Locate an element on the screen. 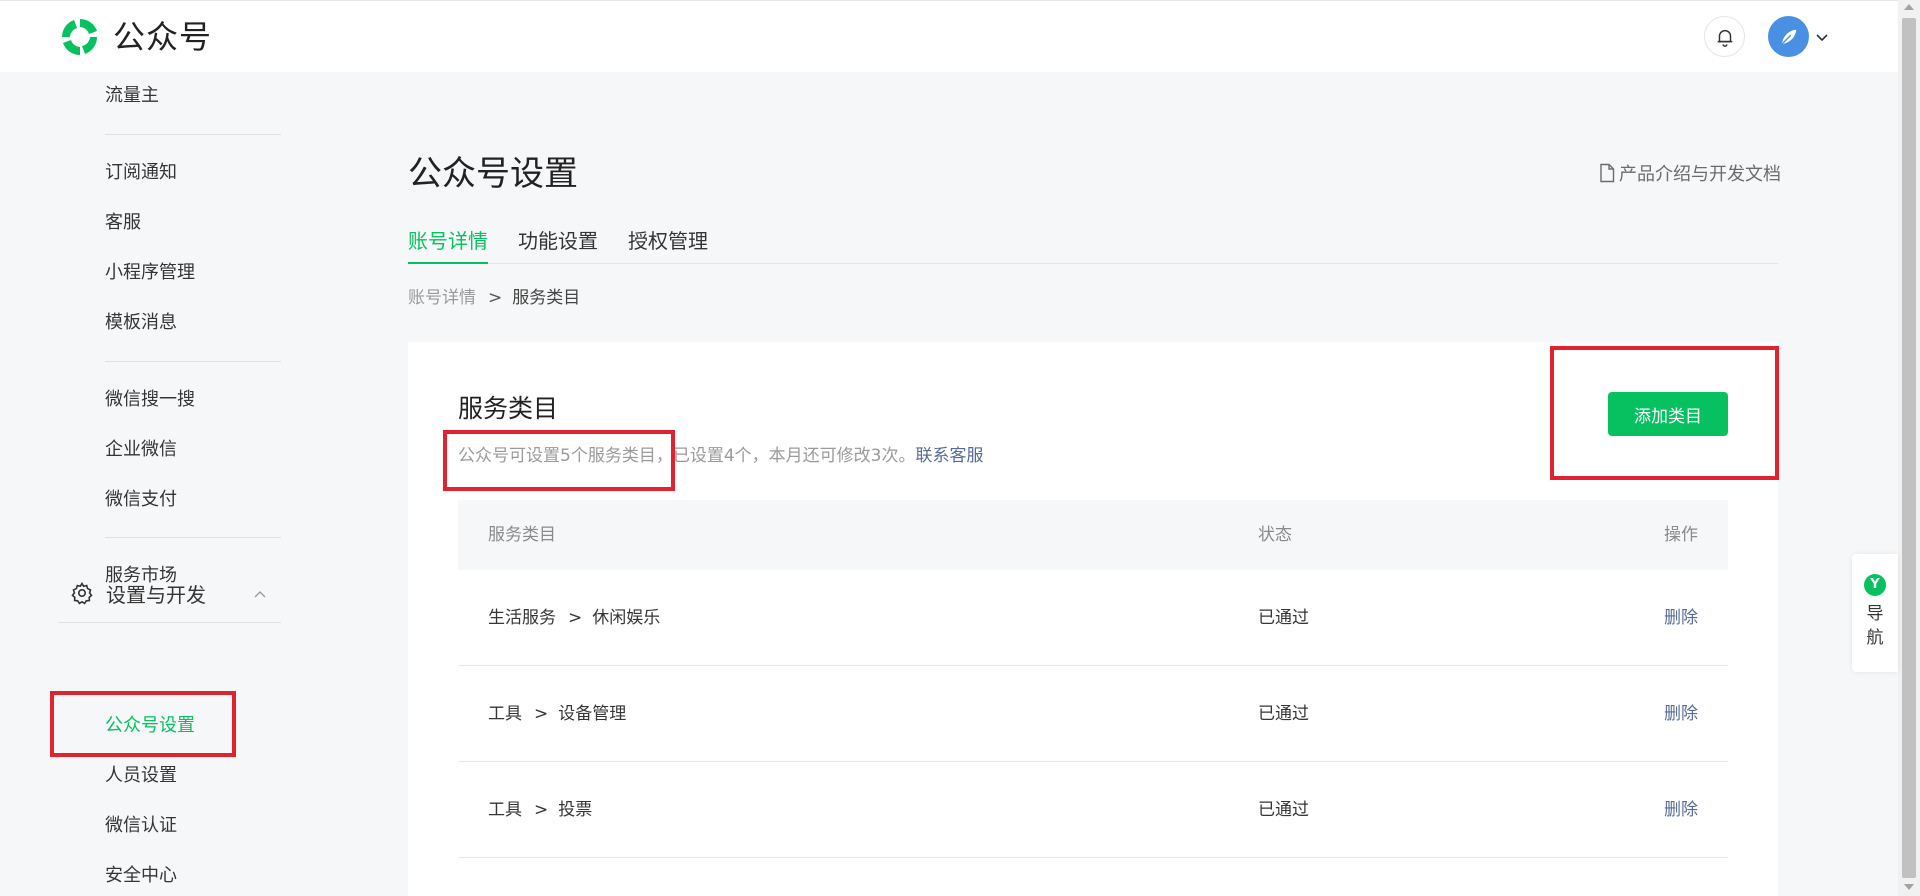 The image size is (1920, 896). top-bar: 公众号 is located at coordinates (949, 36).